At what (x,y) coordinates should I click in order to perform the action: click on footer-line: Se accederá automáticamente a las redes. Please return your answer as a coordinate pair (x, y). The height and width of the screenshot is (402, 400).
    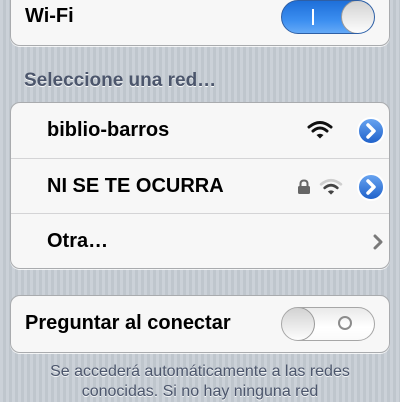
    Looking at the image, I should click on (200, 371).